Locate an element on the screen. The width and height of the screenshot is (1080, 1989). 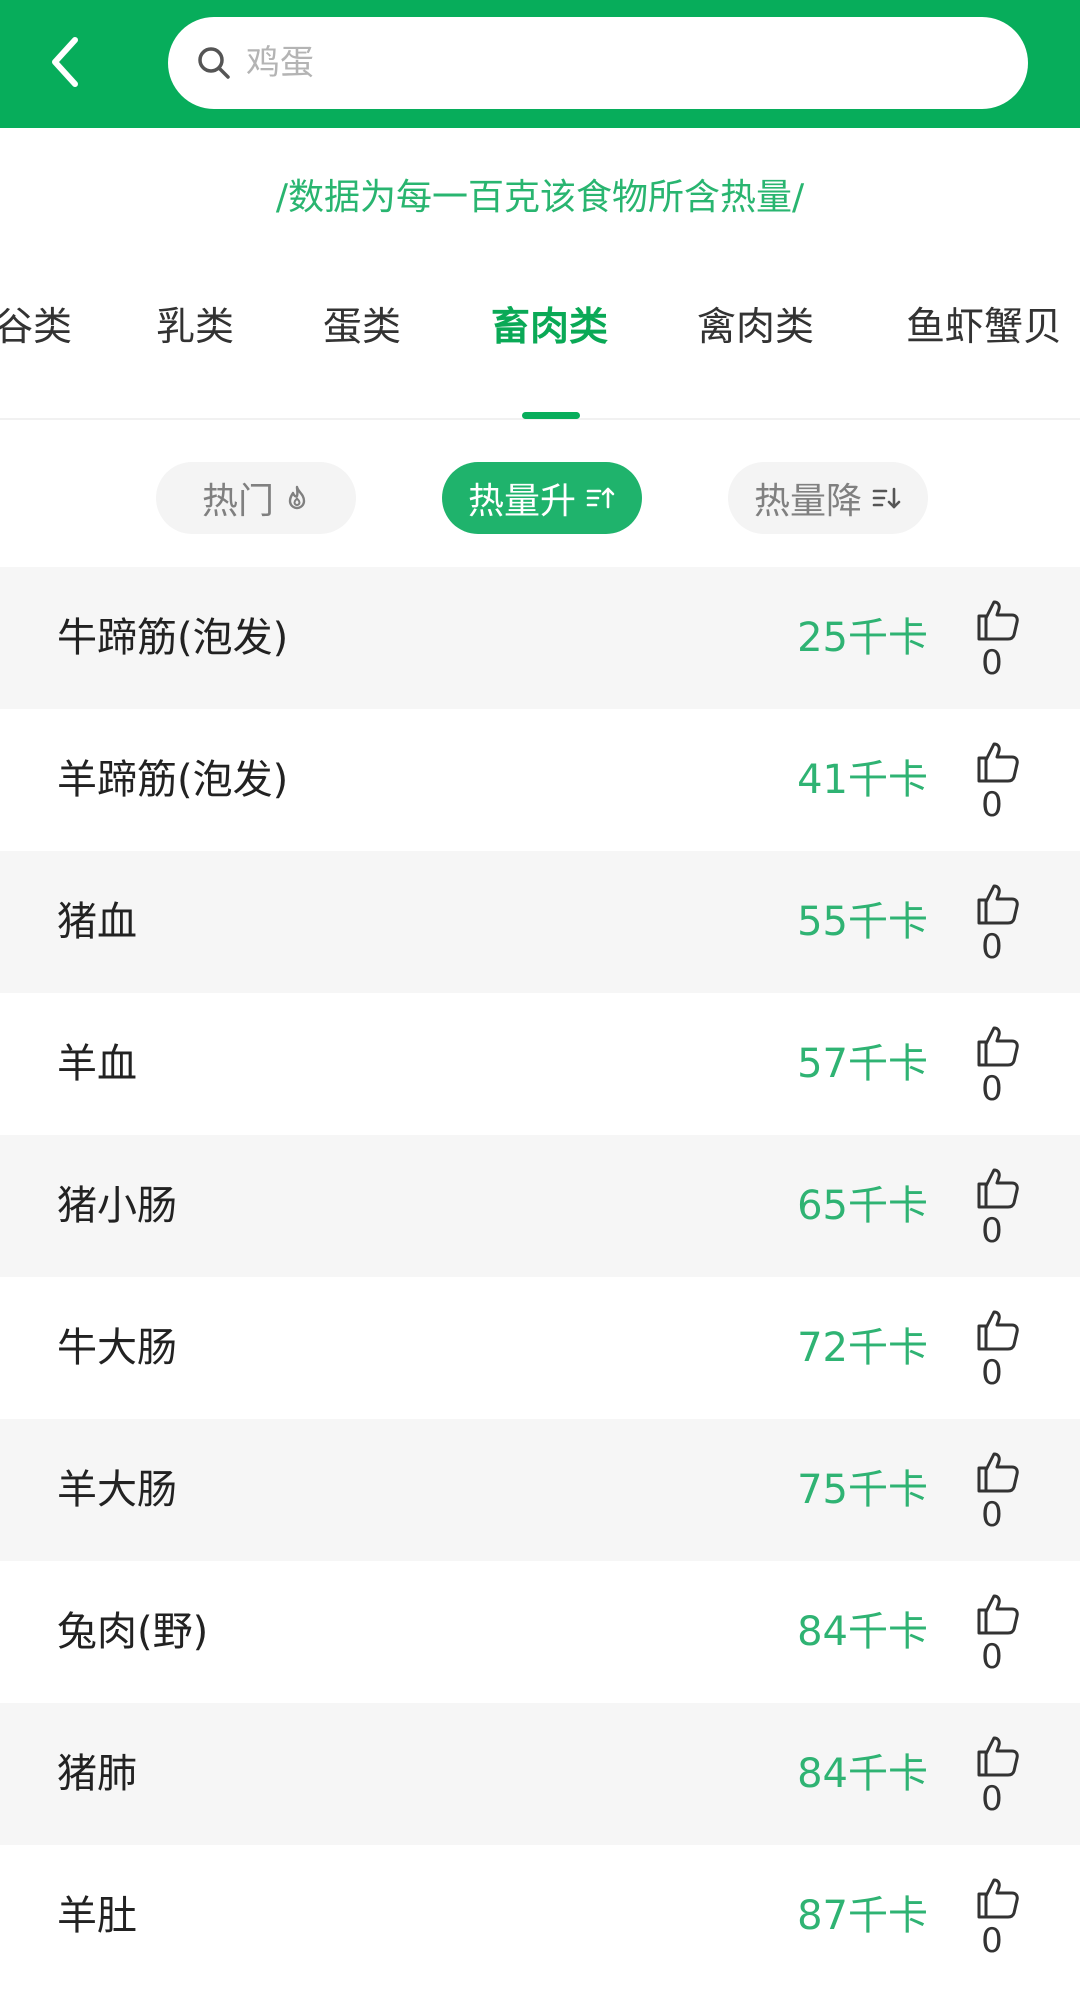
food-name: 羊蹄筋(泡发) is located at coordinates (173, 780).